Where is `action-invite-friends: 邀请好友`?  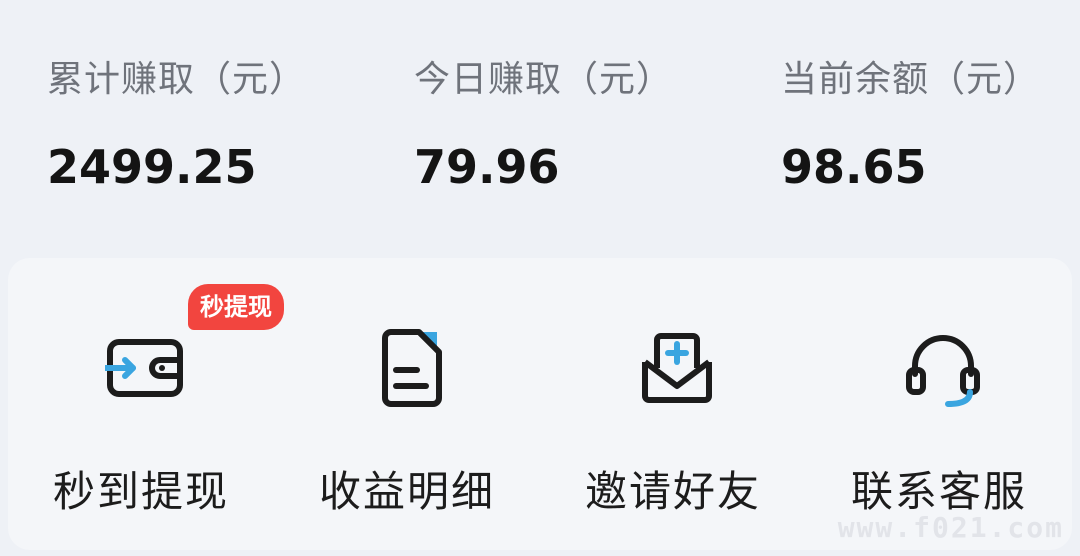 action-invite-friends: 邀请好友 is located at coordinates (673, 404).